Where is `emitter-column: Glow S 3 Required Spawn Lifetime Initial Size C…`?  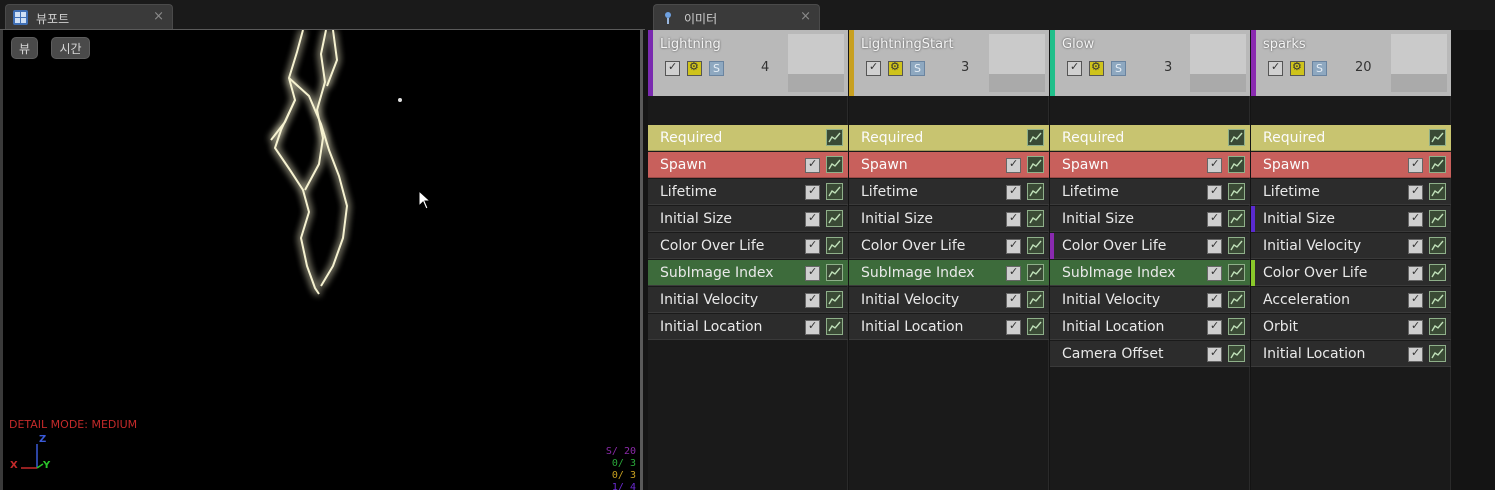 emitter-column: Glow S 3 Required Spawn Lifetime Initial Size C… is located at coordinates (1150, 260).